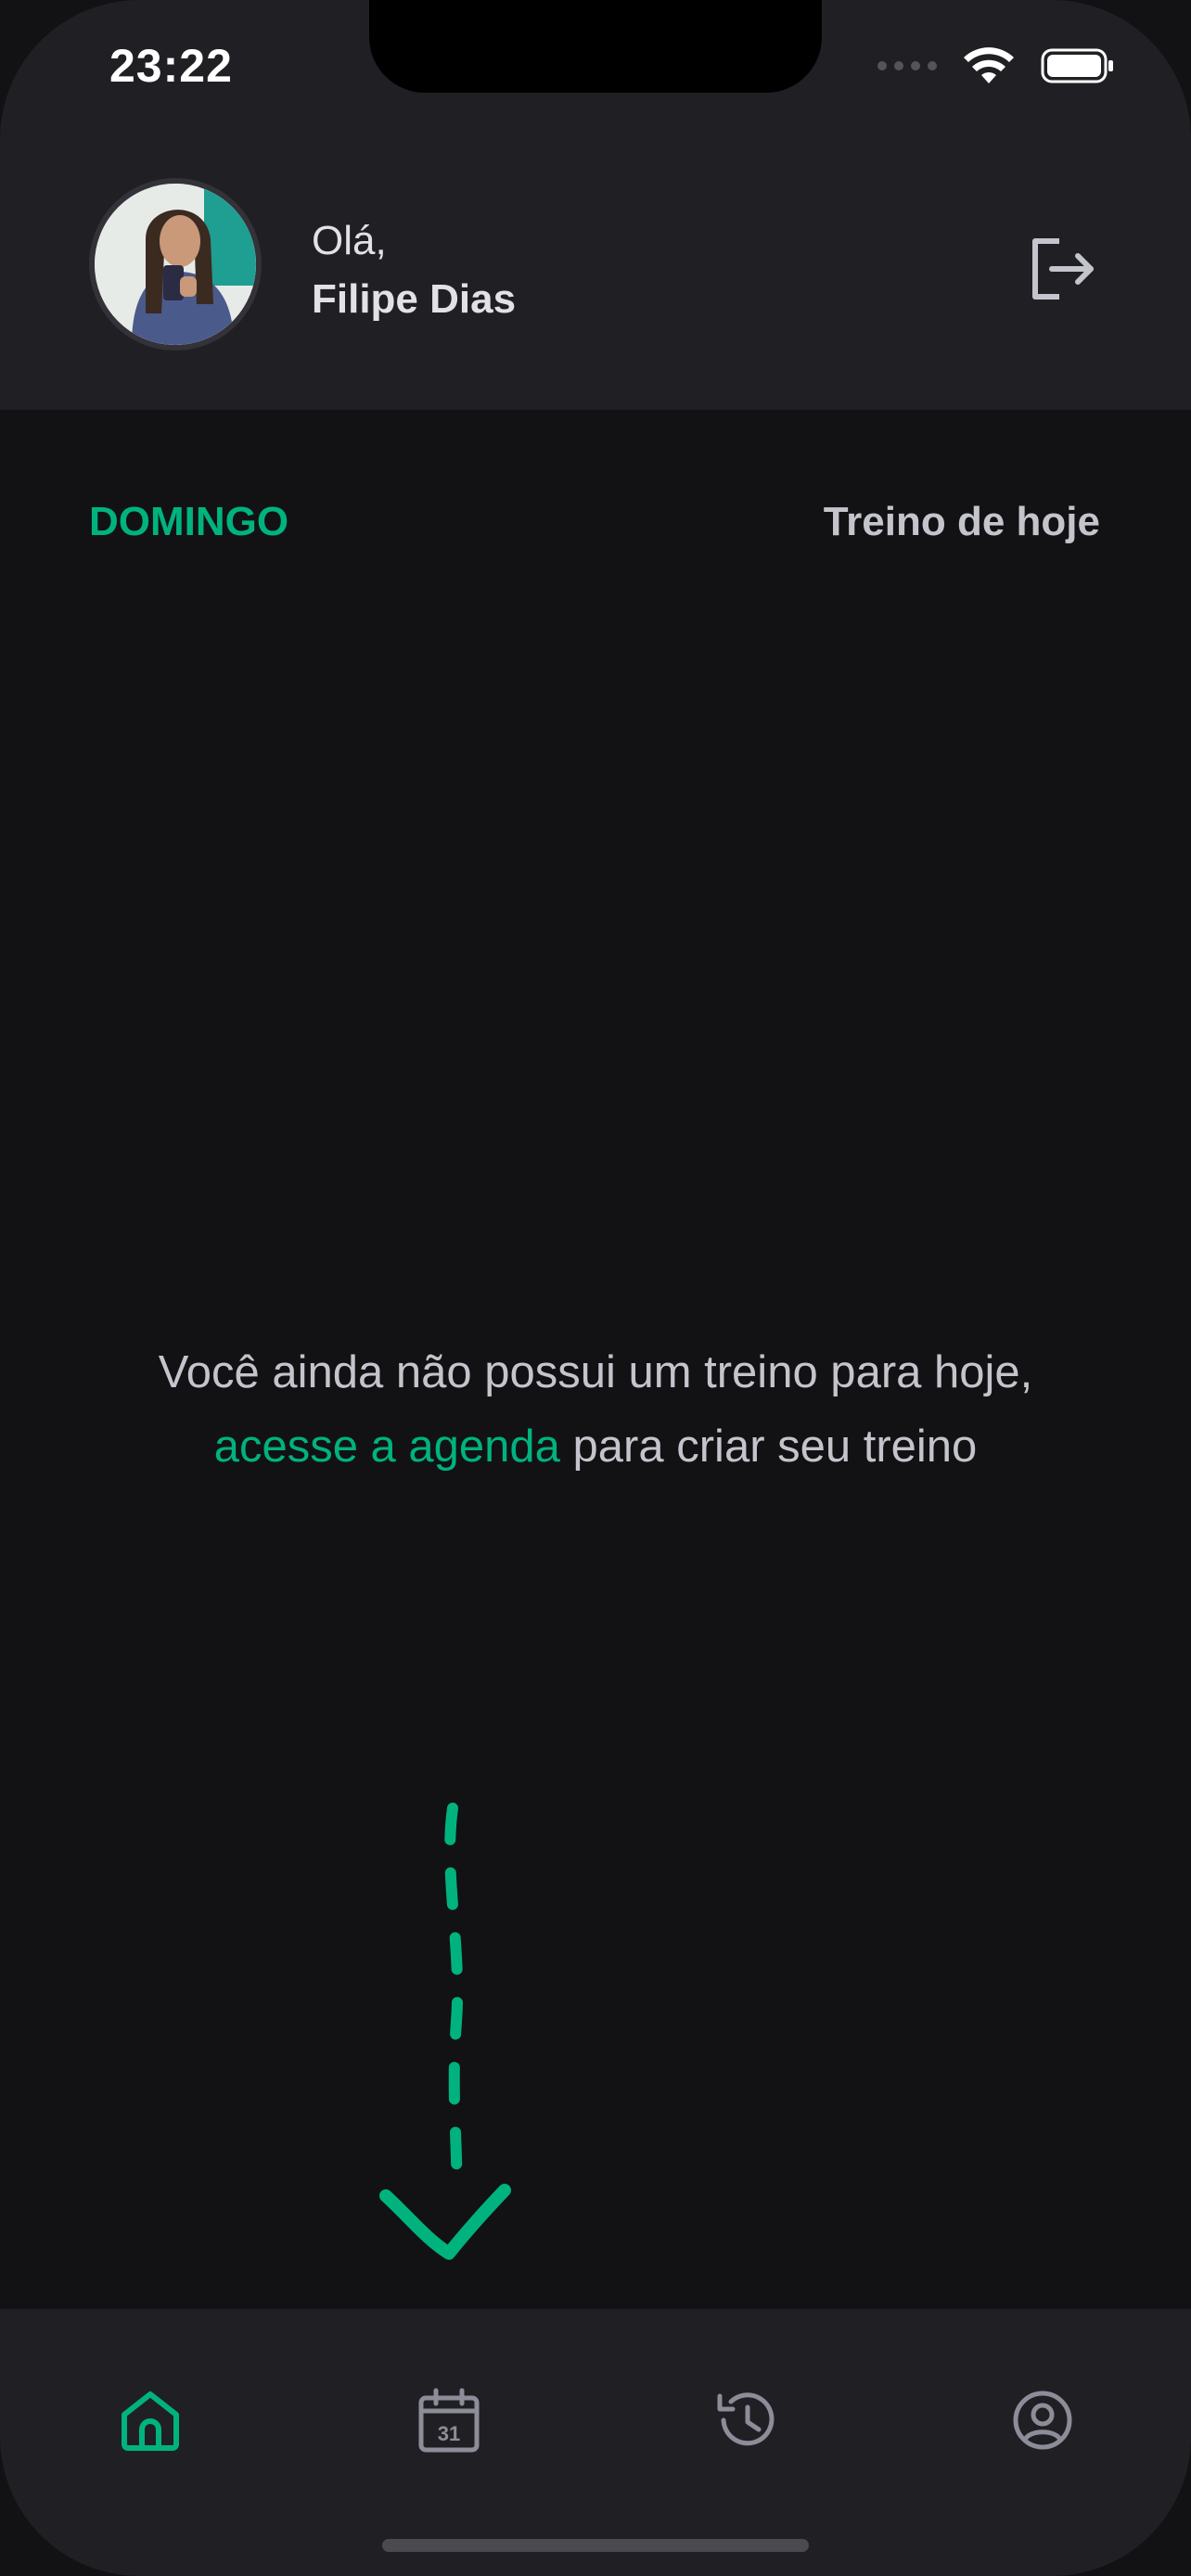 The image size is (1191, 2576). Describe the element at coordinates (449, 2420) in the screenshot. I see `calendar-icon: 31` at that location.